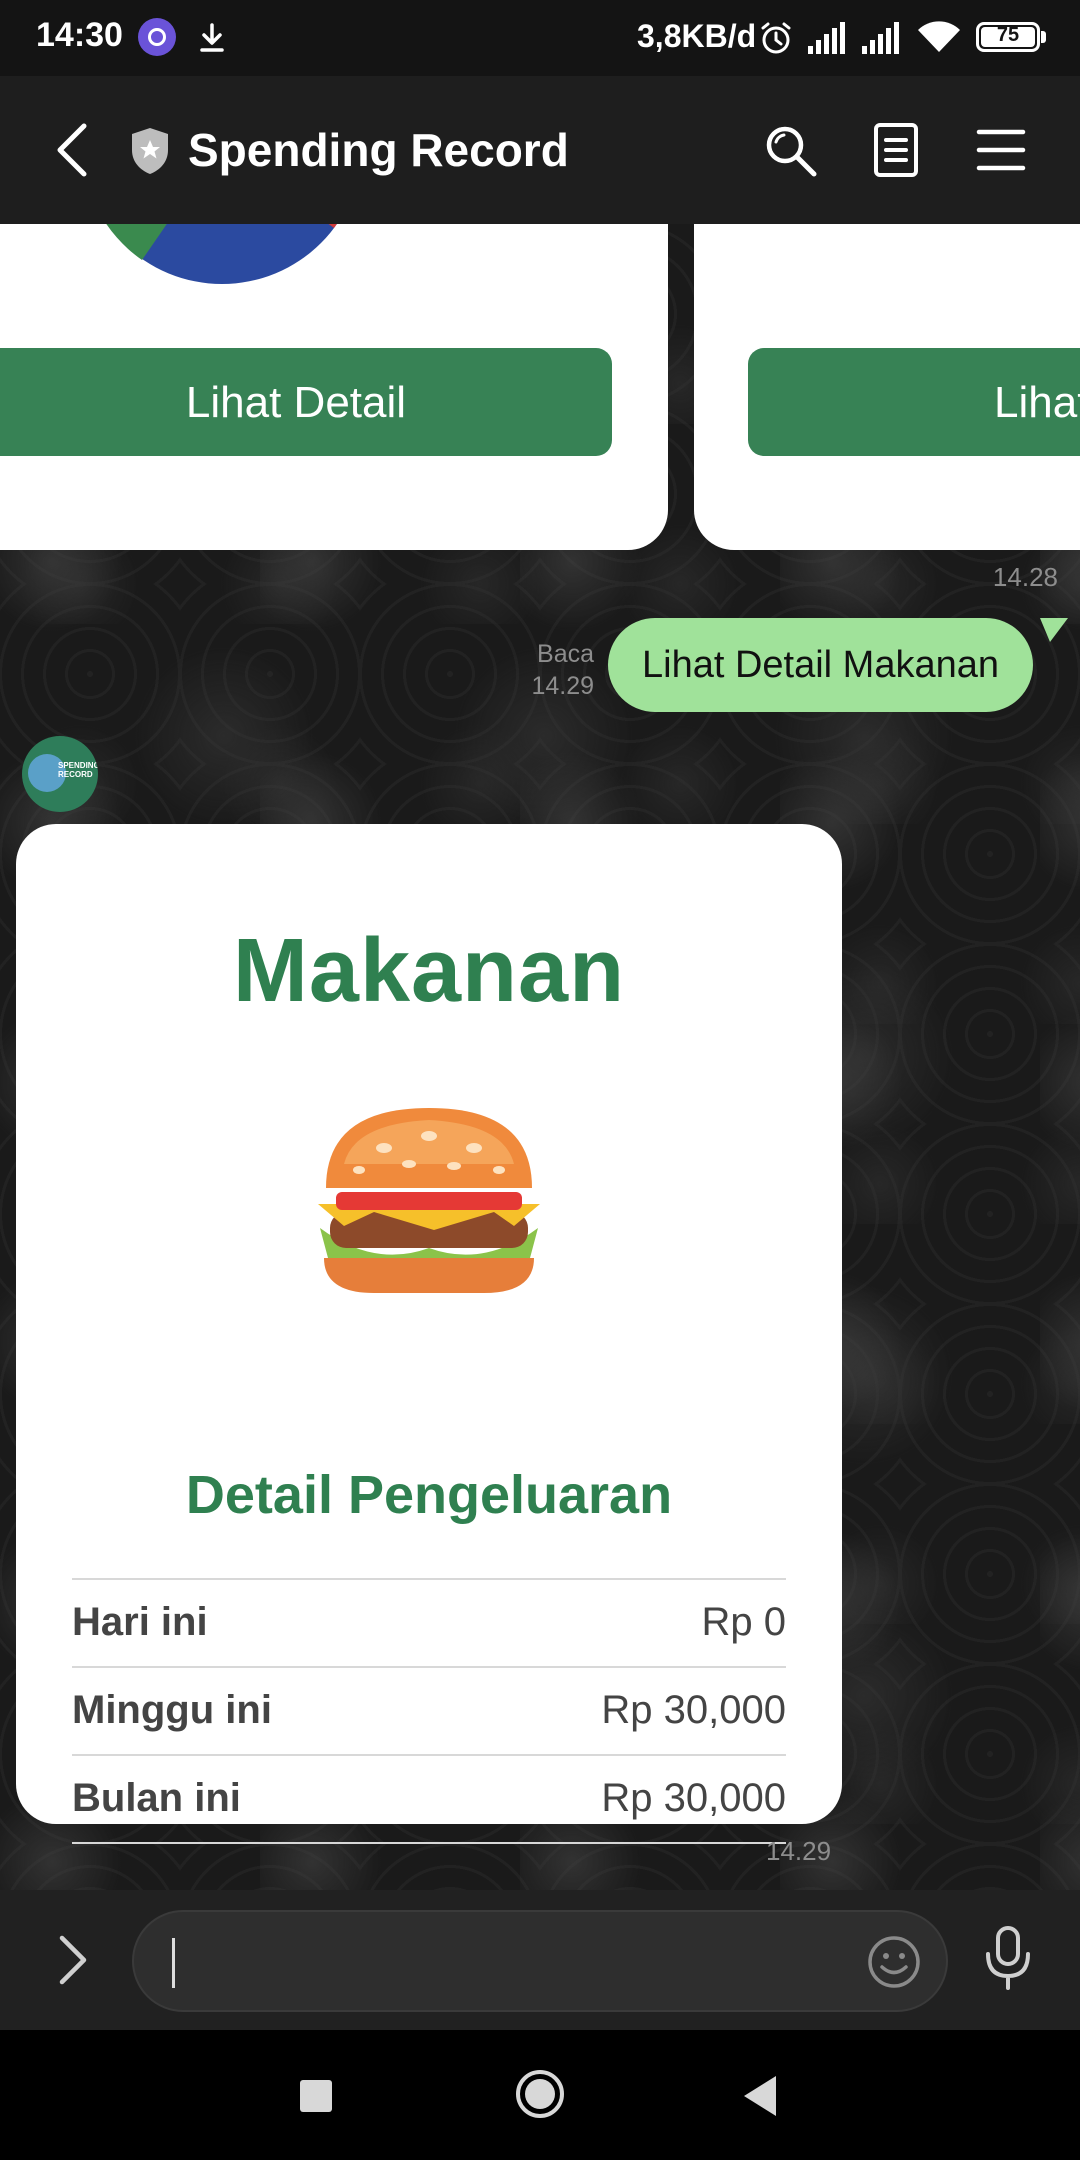 Image resolution: width=1080 pixels, height=2160 pixels. What do you see at coordinates (221, 254) in the screenshot?
I see `pie-chart-partial` at bounding box center [221, 254].